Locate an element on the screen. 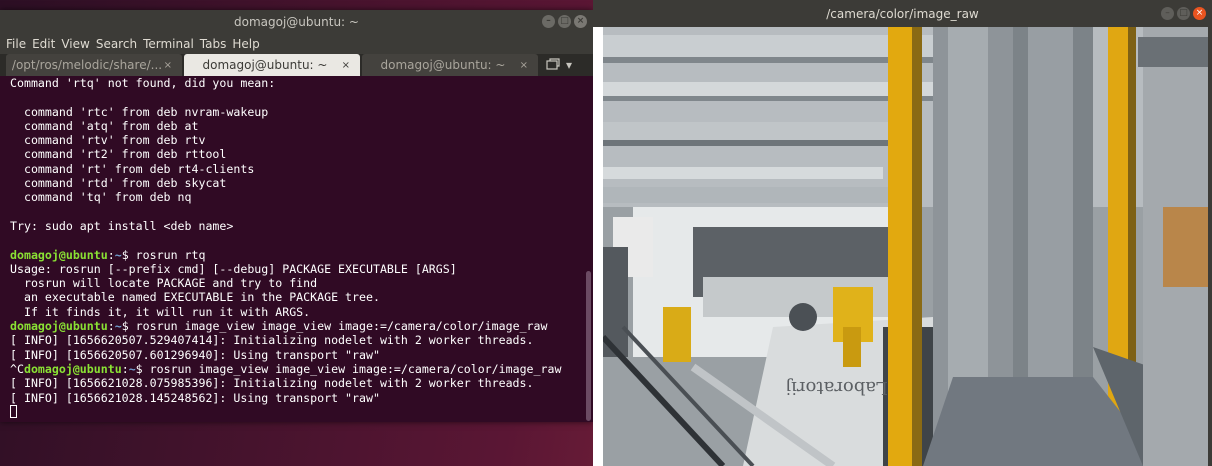 This screenshot has height=466, width=1212. menu-edit: Edit is located at coordinates (43, 44).